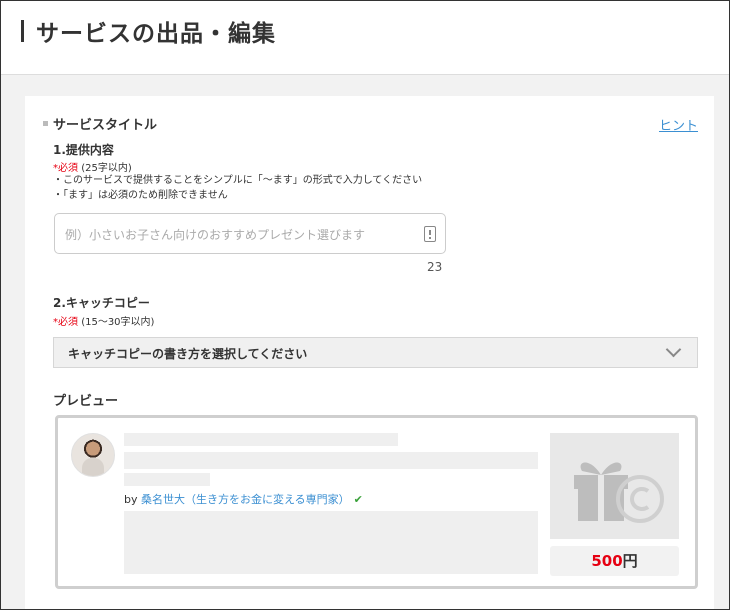  I want to click on gift-icon, so click(619, 492).